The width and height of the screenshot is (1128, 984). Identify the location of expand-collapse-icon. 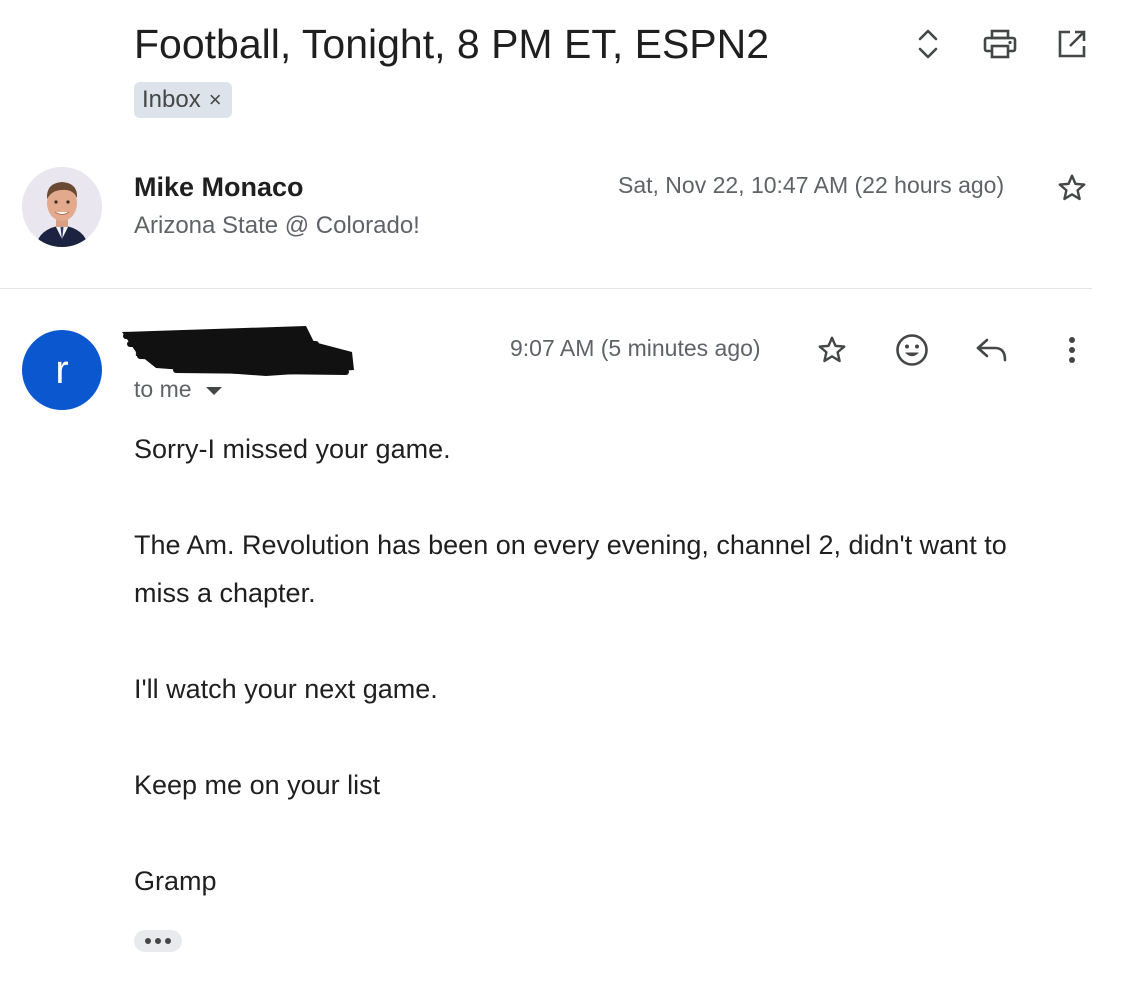
(928, 44).